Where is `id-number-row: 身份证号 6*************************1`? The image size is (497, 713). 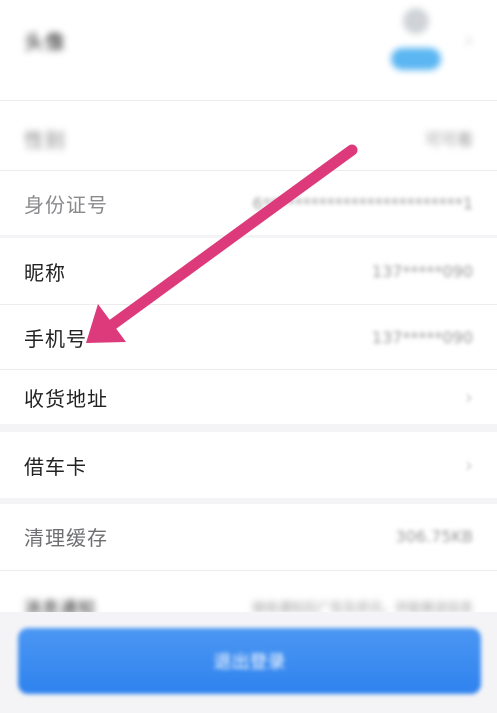 id-number-row: 身份证号 6*************************1 is located at coordinates (248, 203).